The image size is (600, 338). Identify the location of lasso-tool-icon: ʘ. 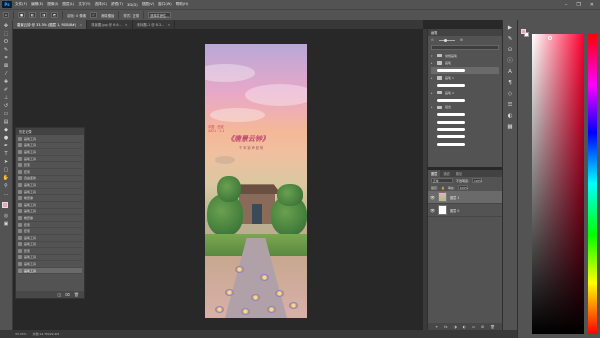
(6, 42).